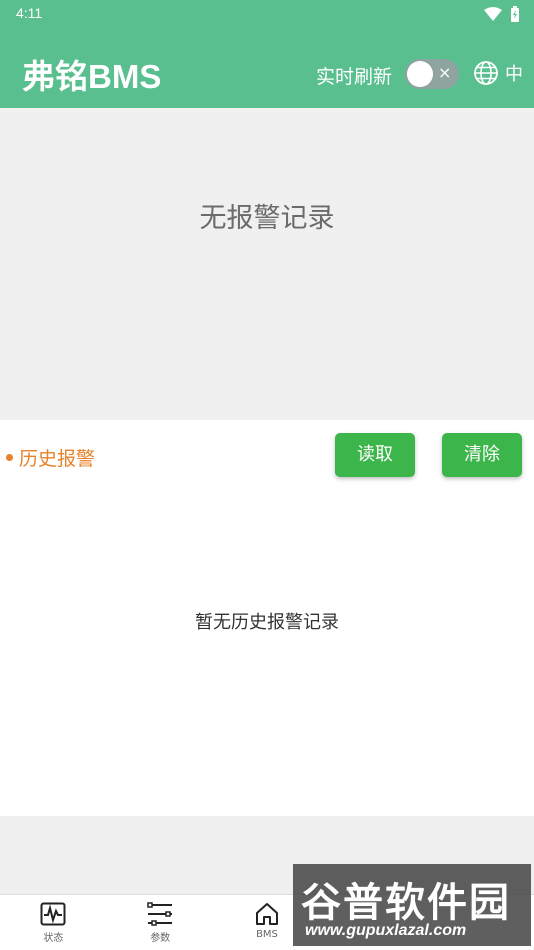 The height and width of the screenshot is (950, 534). I want to click on status-icons, so click(502, 14).